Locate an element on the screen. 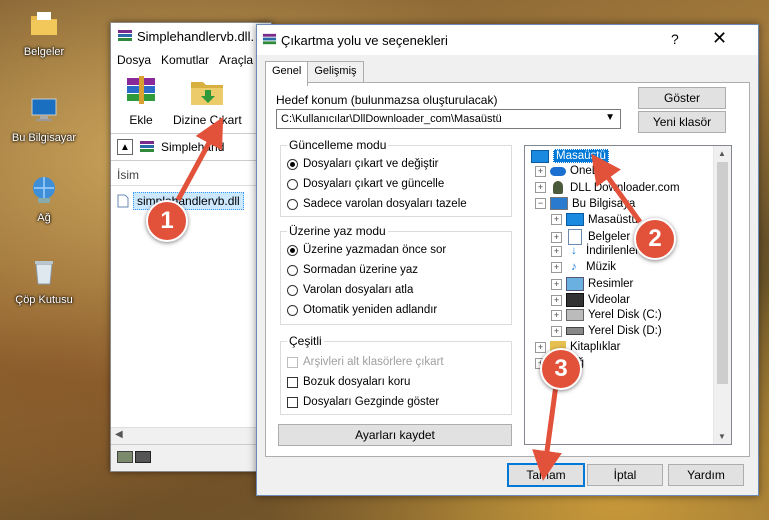  extract-folder-icon is located at coordinates (207, 93).